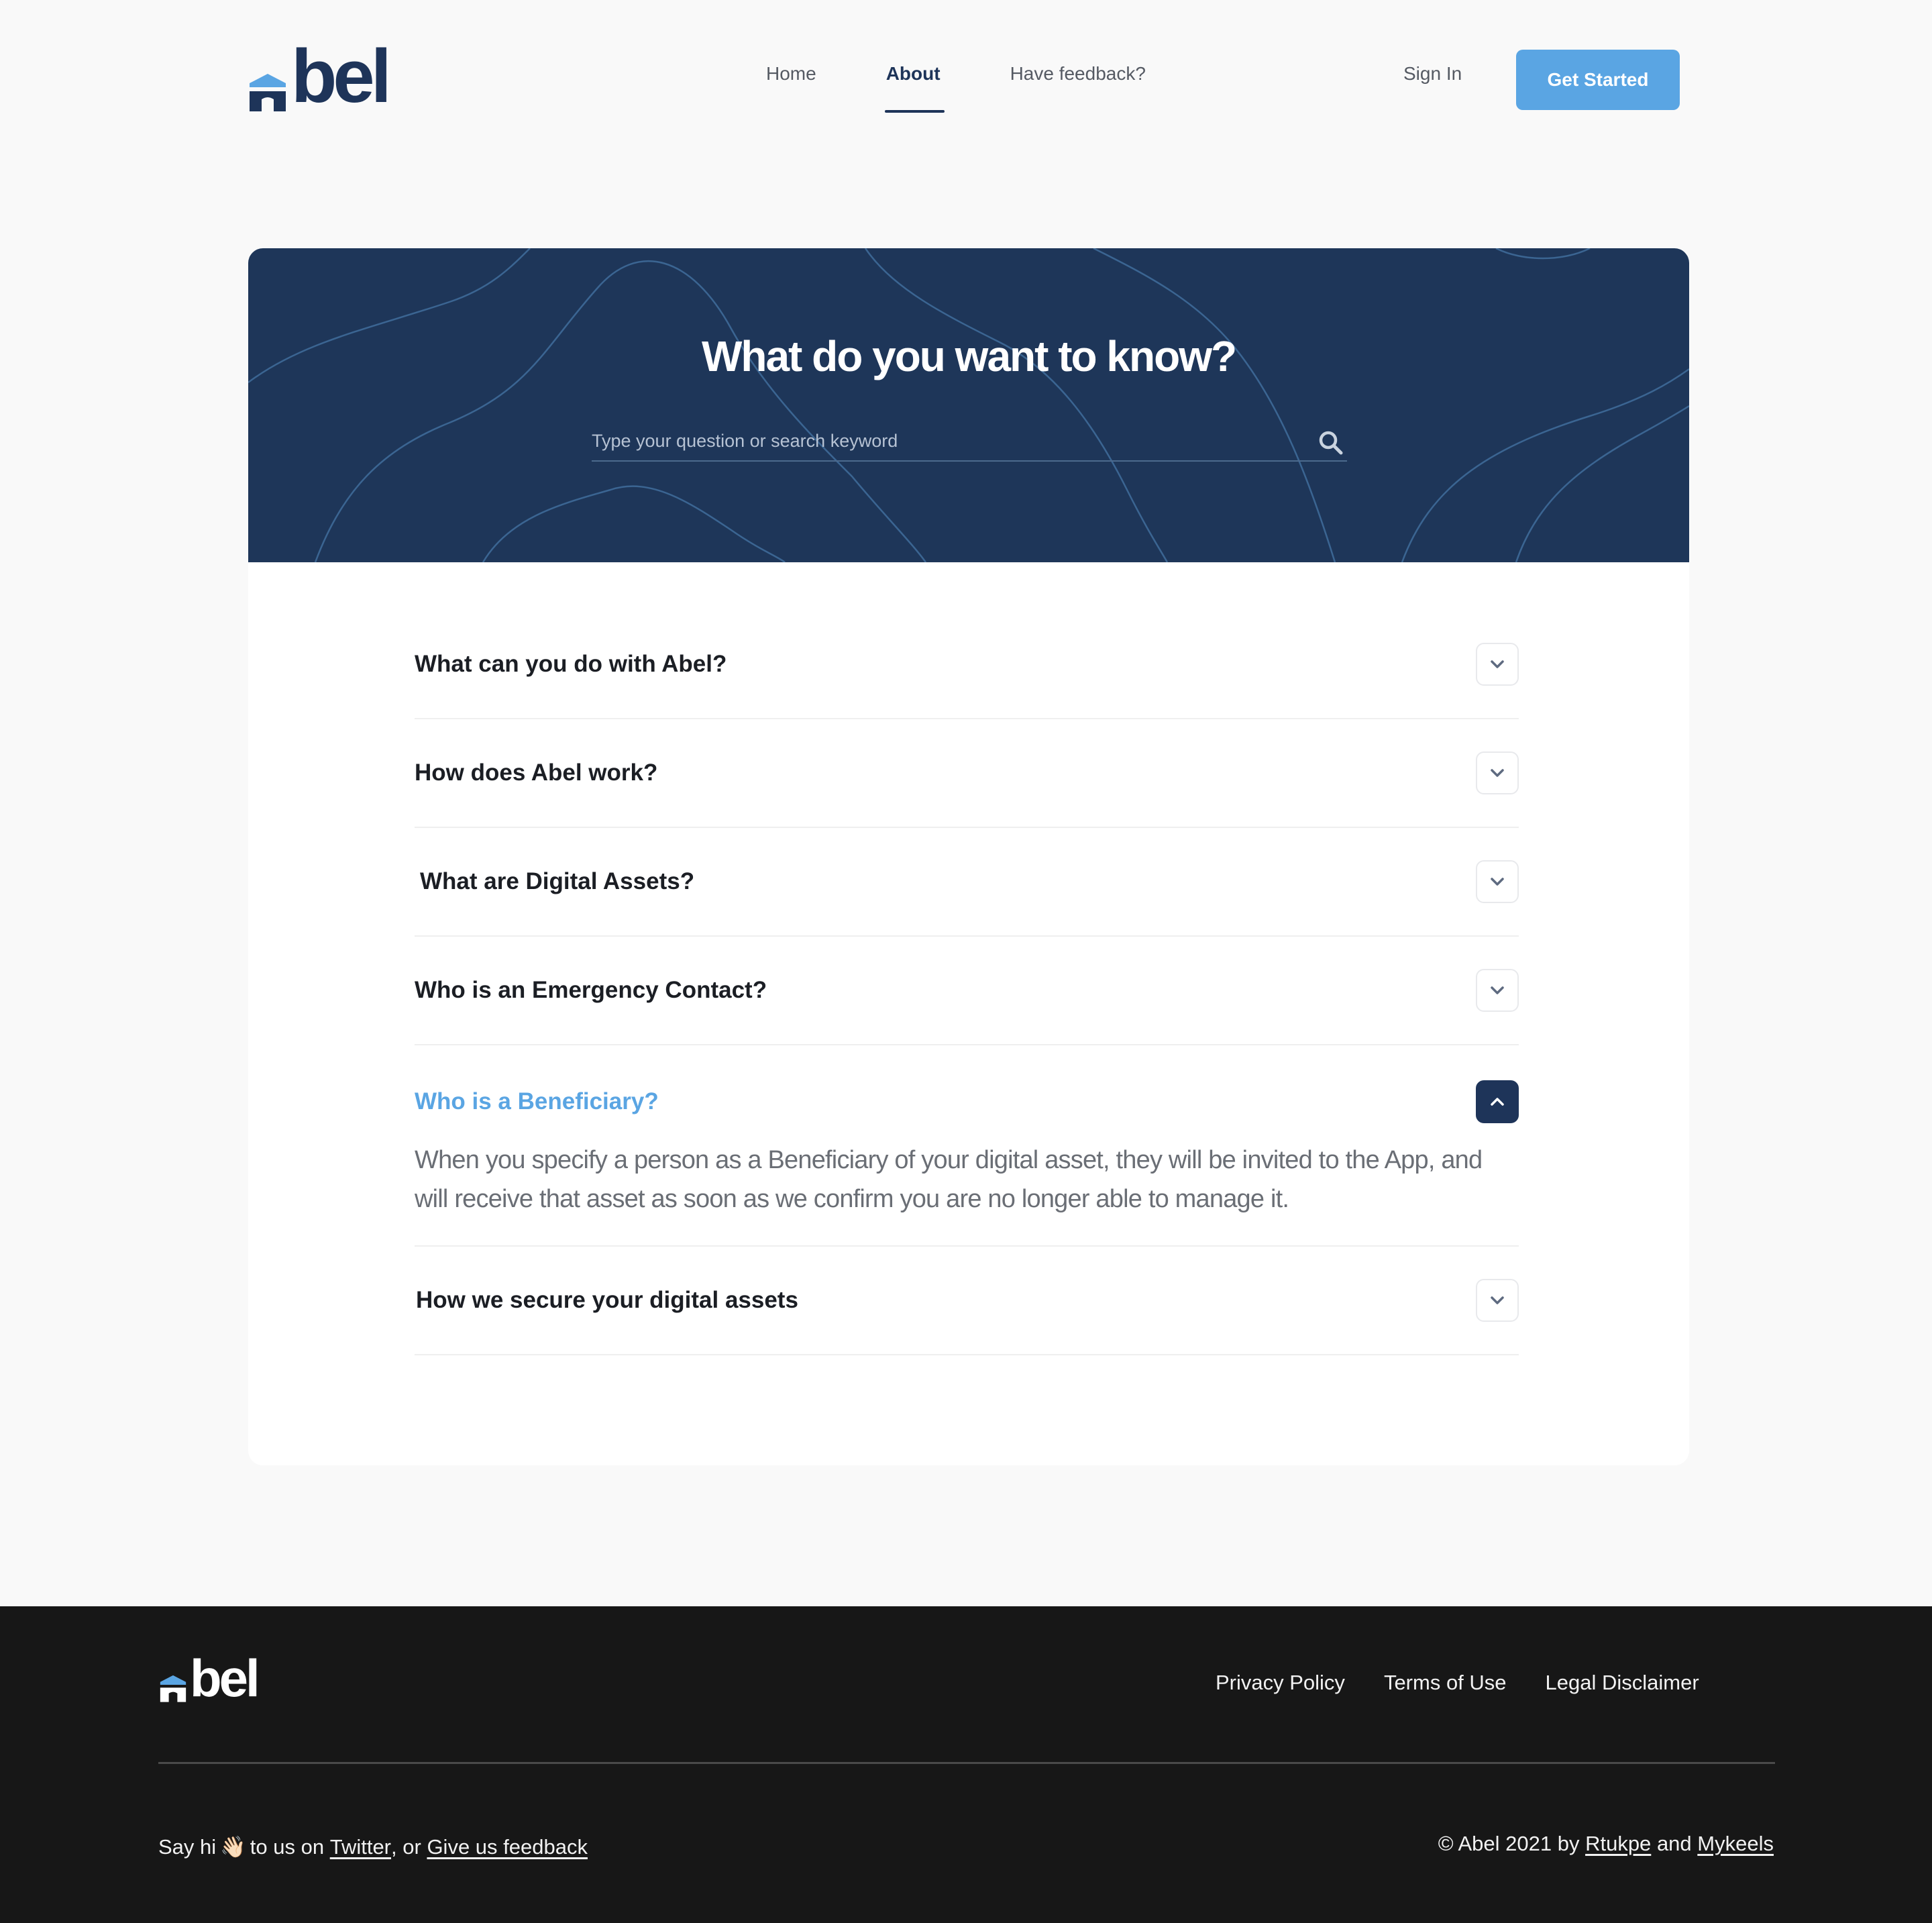  I want to click on faq-question: Who is an Emergency Contact?, so click(591, 990).